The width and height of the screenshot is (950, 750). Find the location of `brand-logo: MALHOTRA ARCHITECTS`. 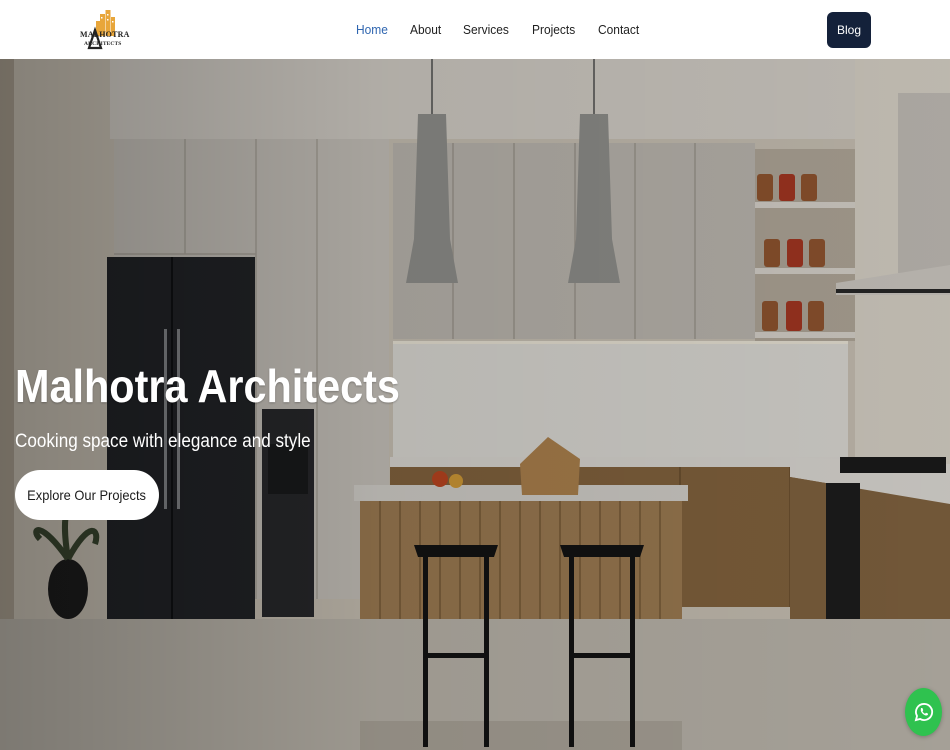

brand-logo: MALHOTRA ARCHITECTS is located at coordinates (104, 29).